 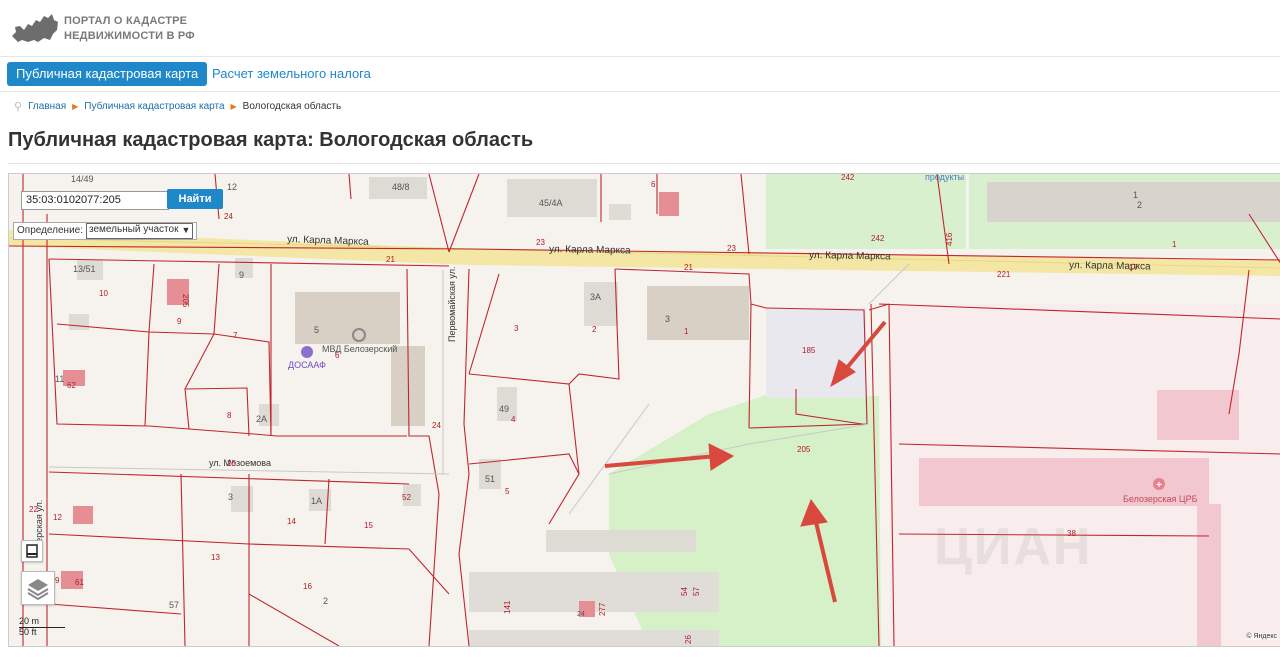 What do you see at coordinates (490, 479) in the screenshot?
I see `building-number: 51` at bounding box center [490, 479].